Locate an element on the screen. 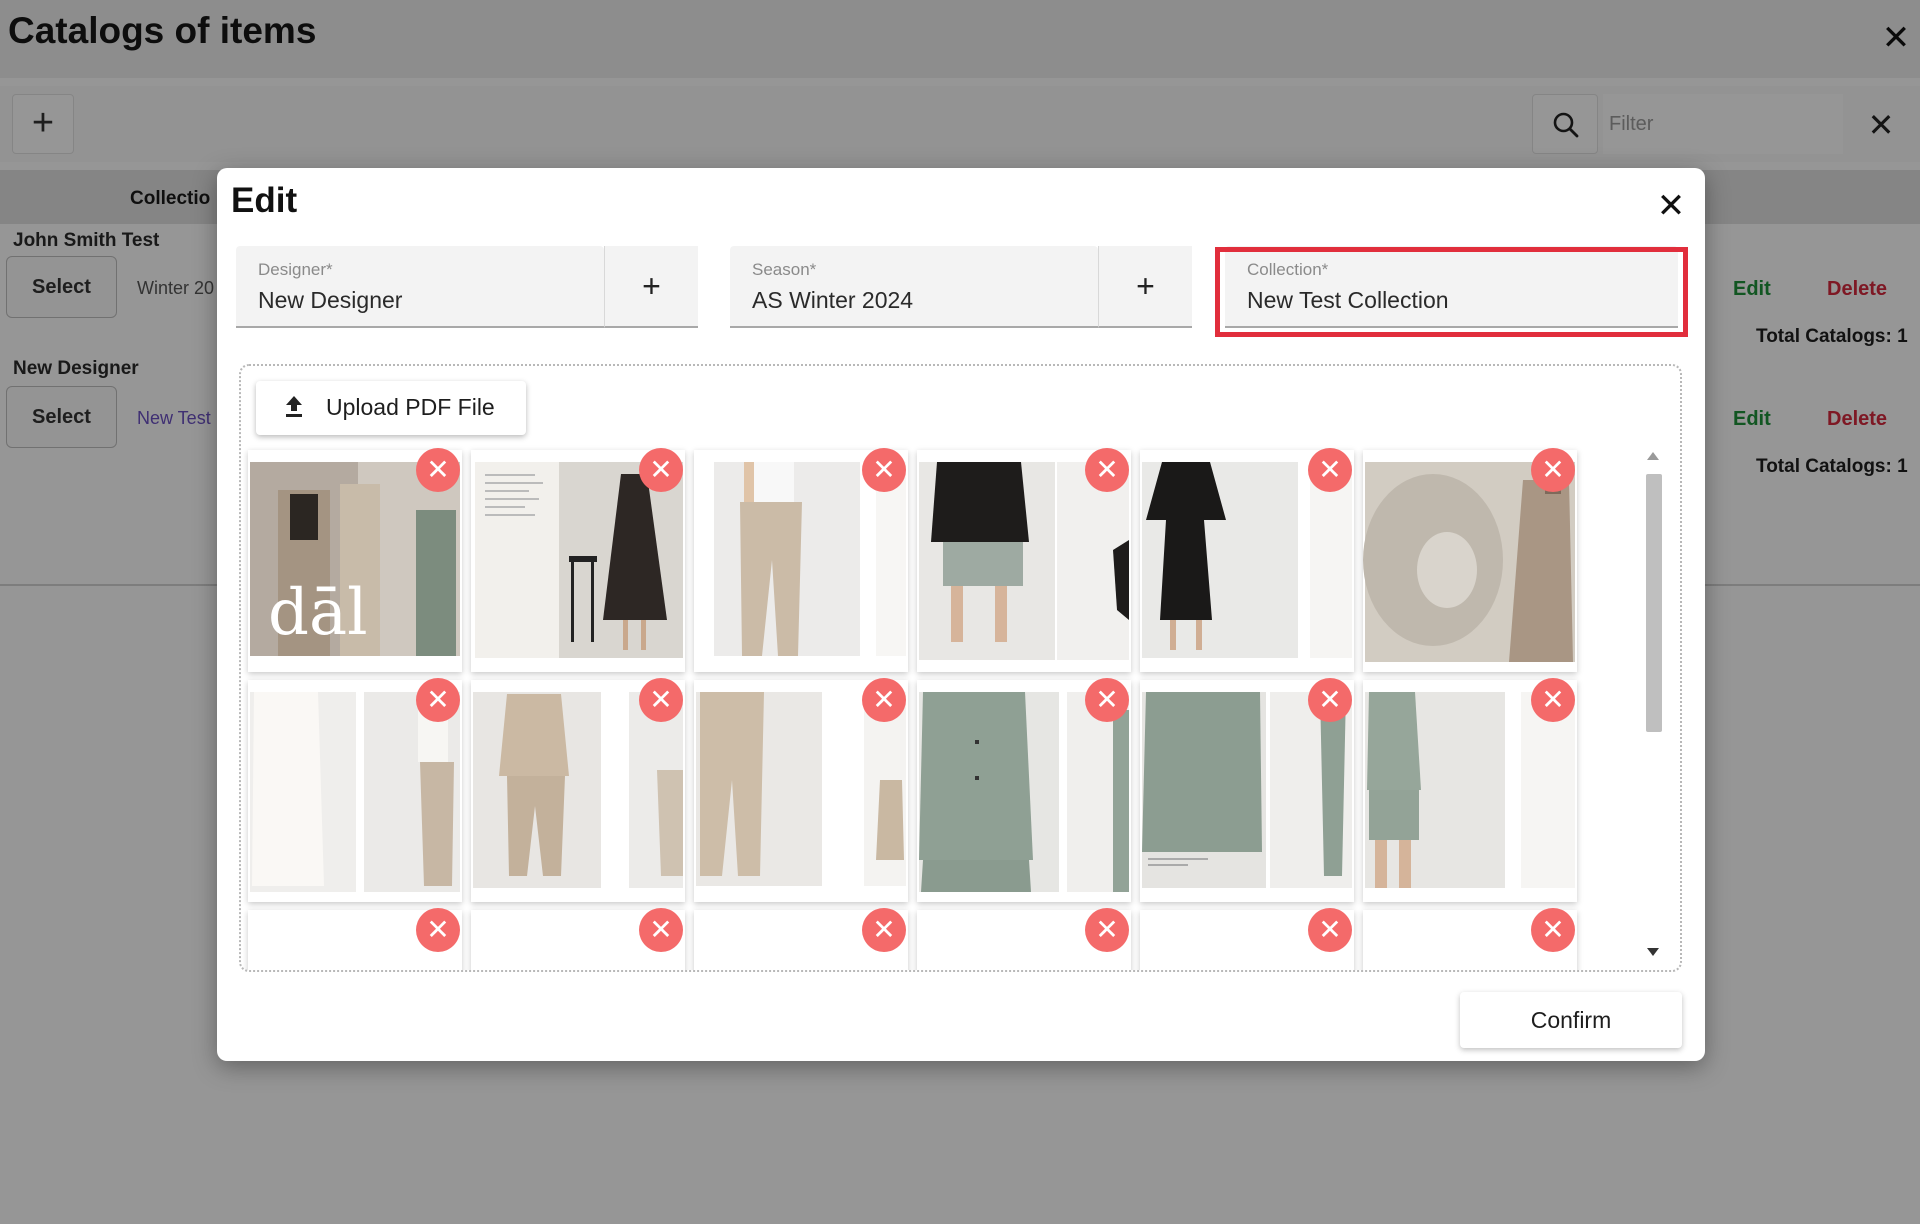  collection-highlight is located at coordinates (1451, 292).